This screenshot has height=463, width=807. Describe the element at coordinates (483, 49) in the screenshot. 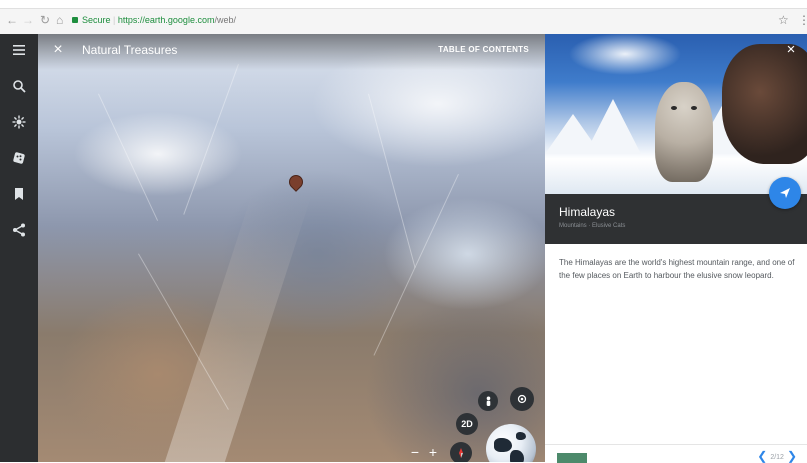

I see `table-of-contents-button: TABLE OF CONTENTS` at that location.